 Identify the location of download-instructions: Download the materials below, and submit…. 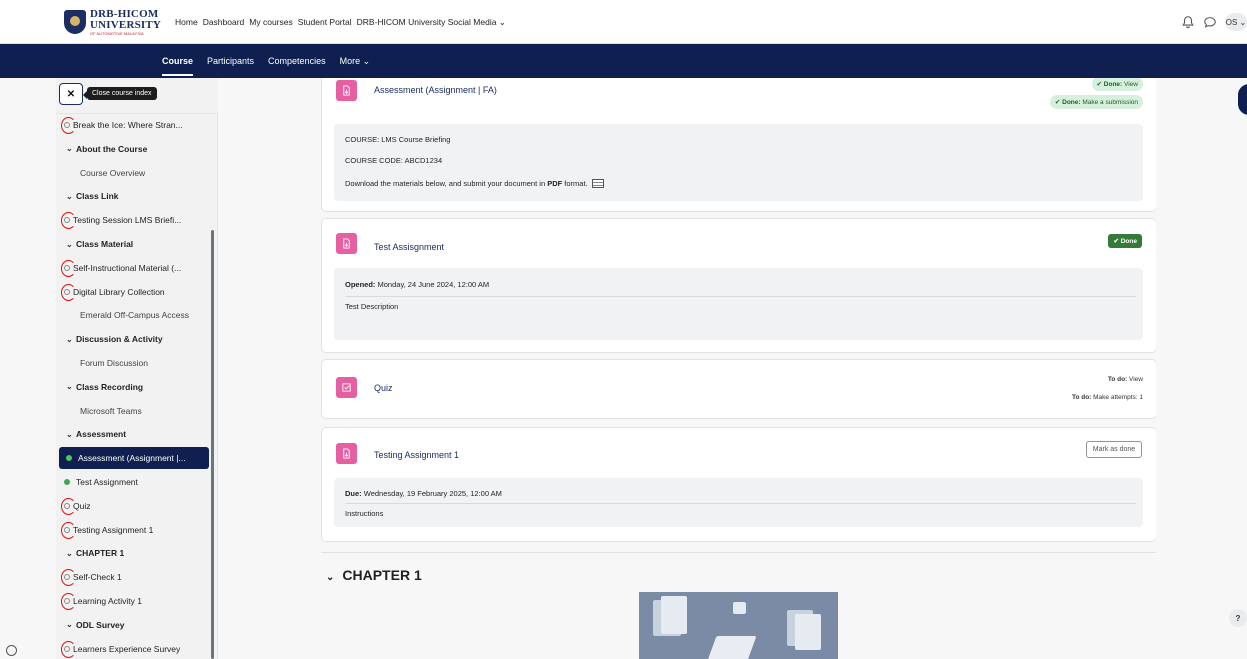
(474, 183).